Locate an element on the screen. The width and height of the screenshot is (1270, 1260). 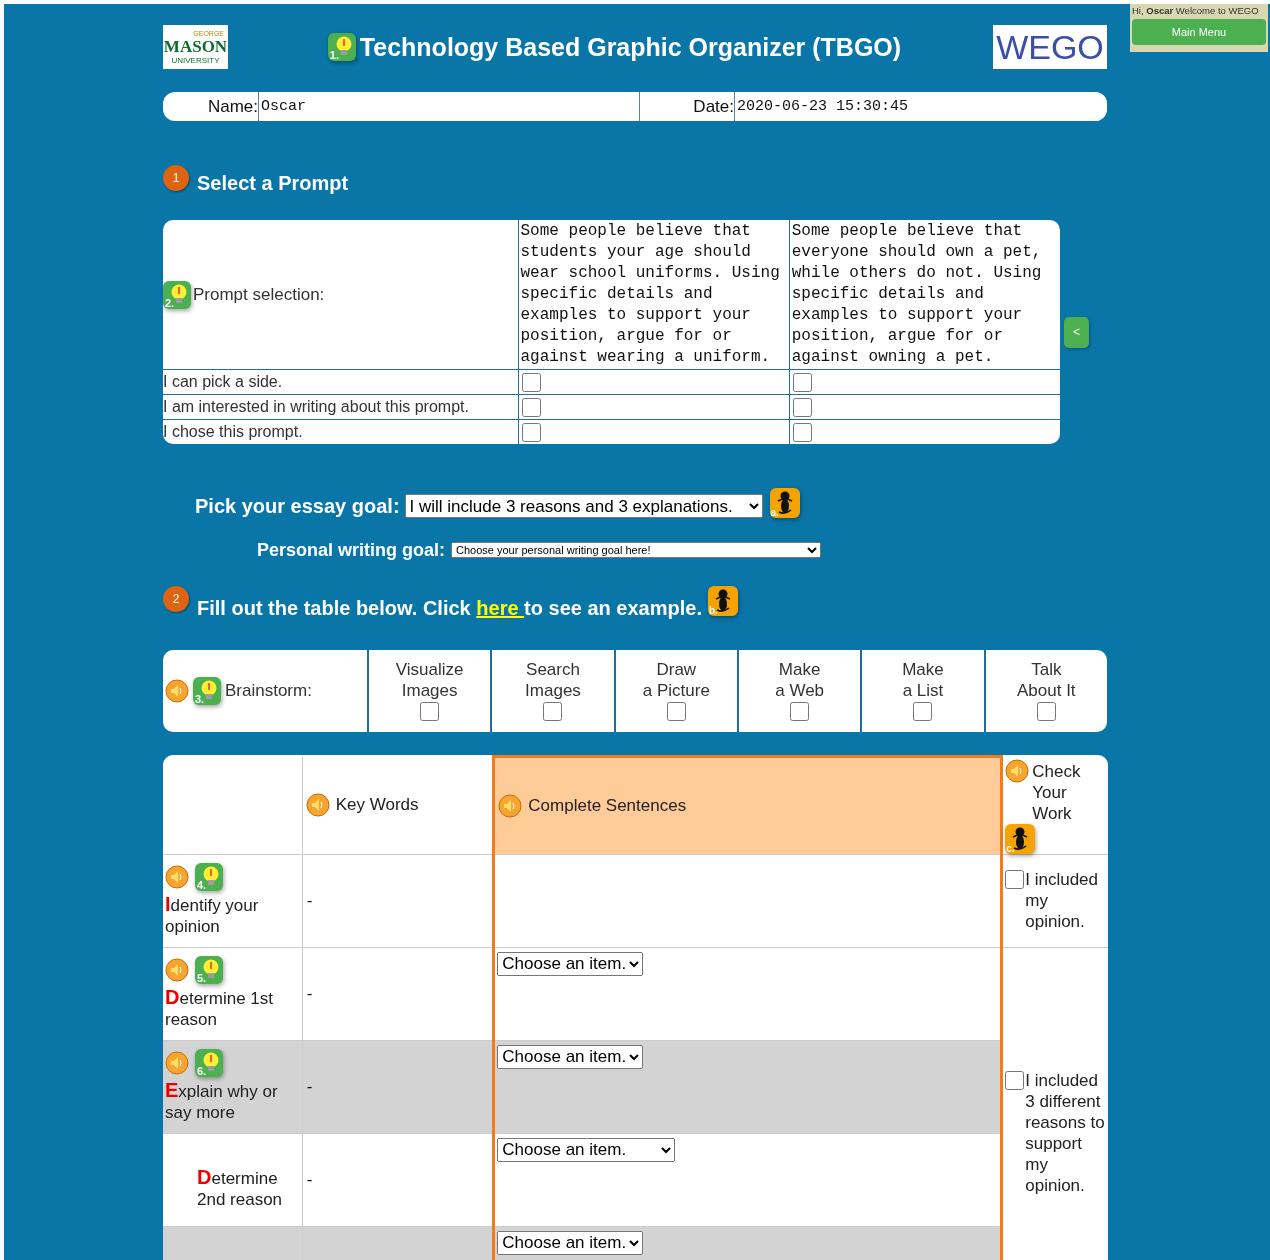
check-label: I included my opinion. is located at coordinates (1062, 900).